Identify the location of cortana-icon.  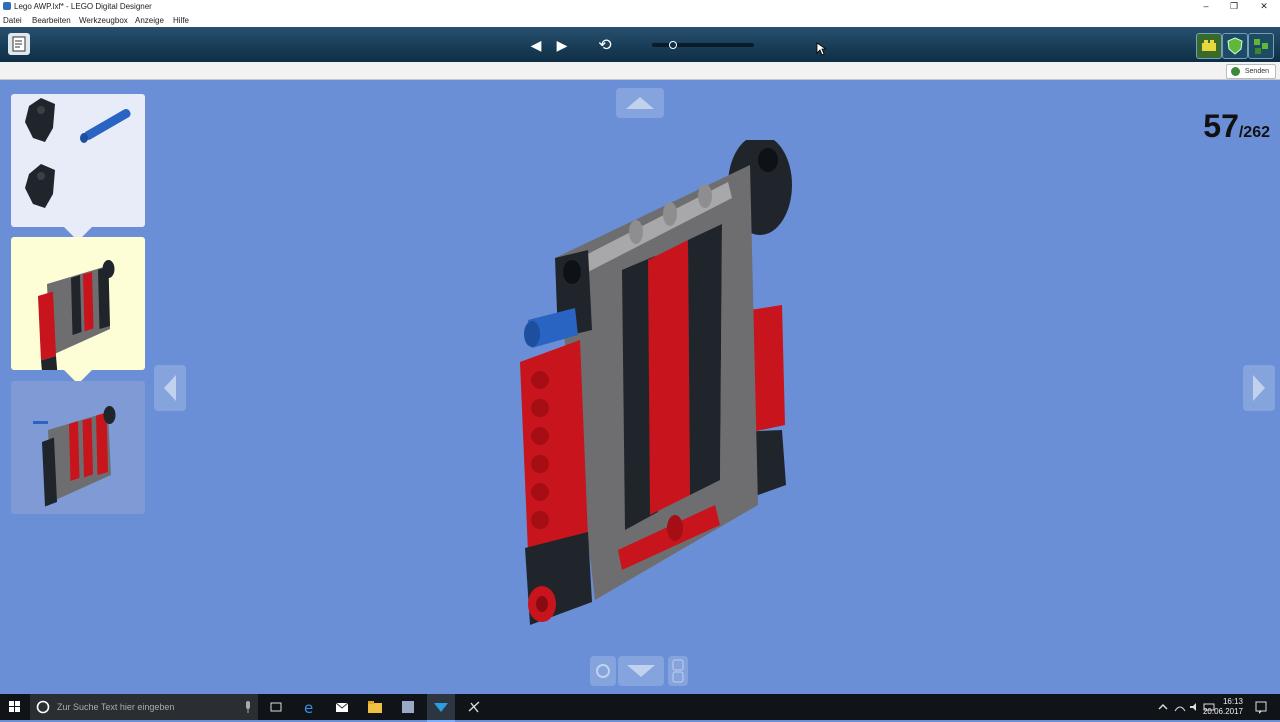
(43, 707).